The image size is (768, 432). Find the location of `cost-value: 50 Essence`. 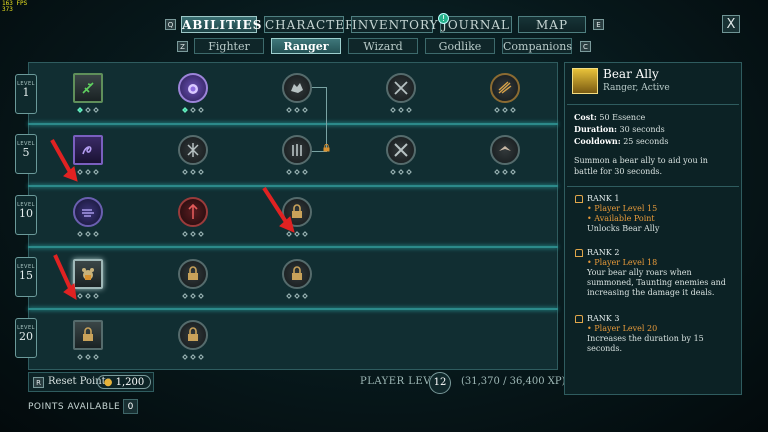

cost-value: 50 Essence is located at coordinates (622, 117).